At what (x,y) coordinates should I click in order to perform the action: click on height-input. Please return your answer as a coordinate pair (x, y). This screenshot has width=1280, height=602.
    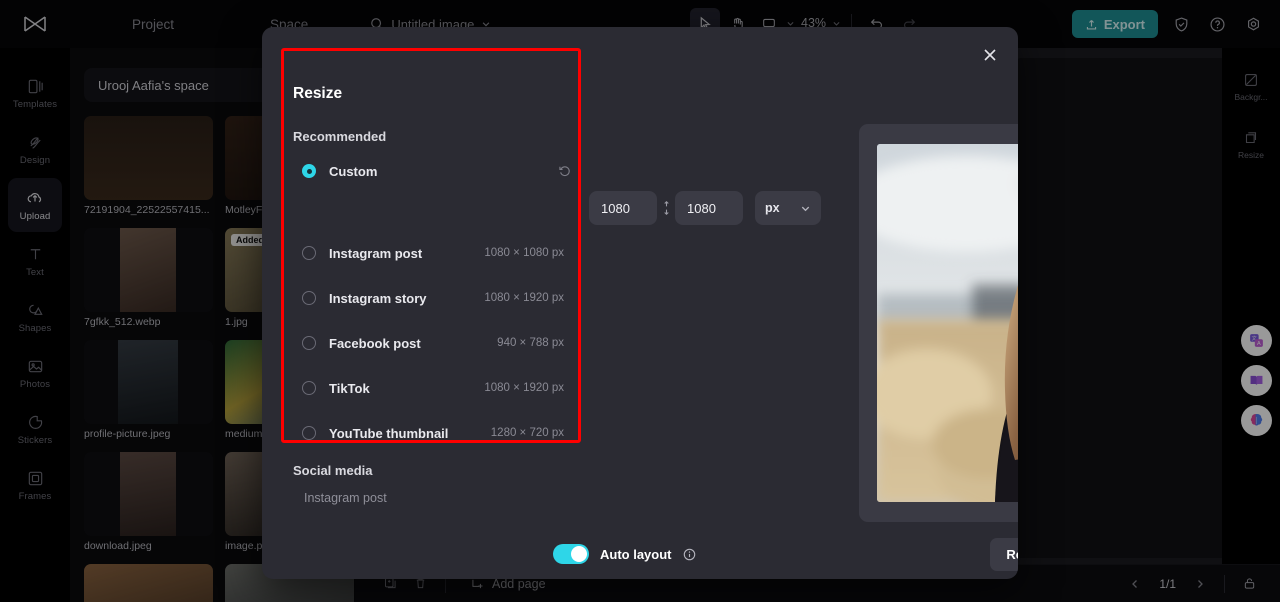
    Looking at the image, I should click on (709, 208).